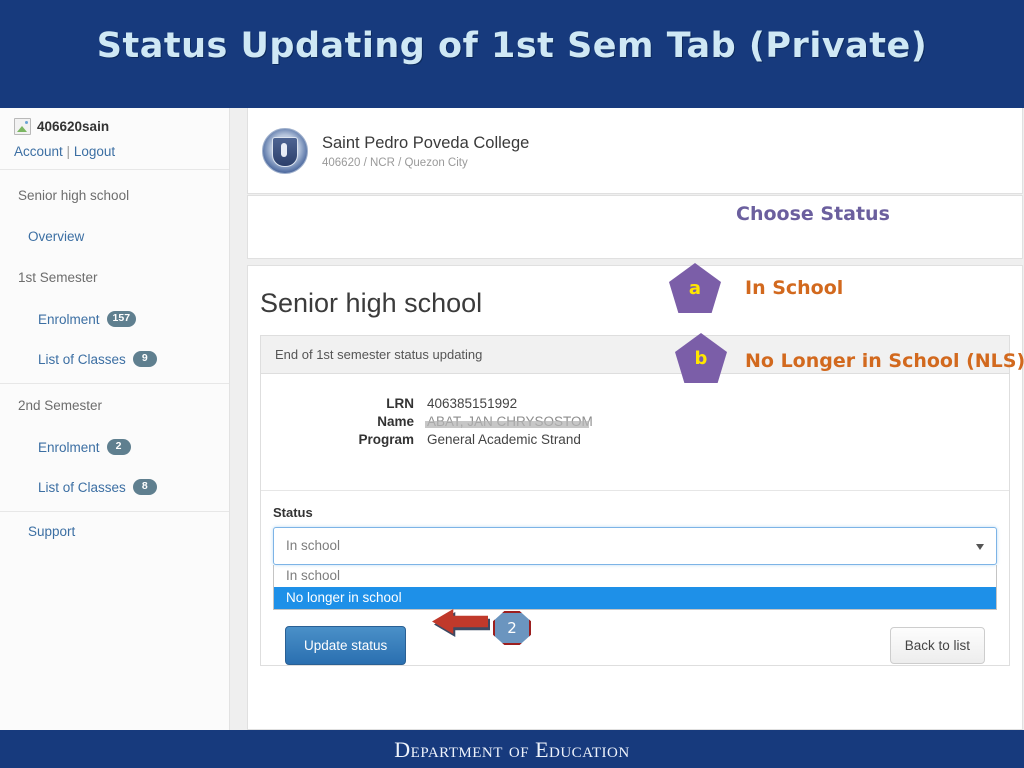 This screenshot has width=1024, height=768. Describe the element at coordinates (74, 195) in the screenshot. I see `sidebar-group-senior-high-school: Senior high school` at that location.